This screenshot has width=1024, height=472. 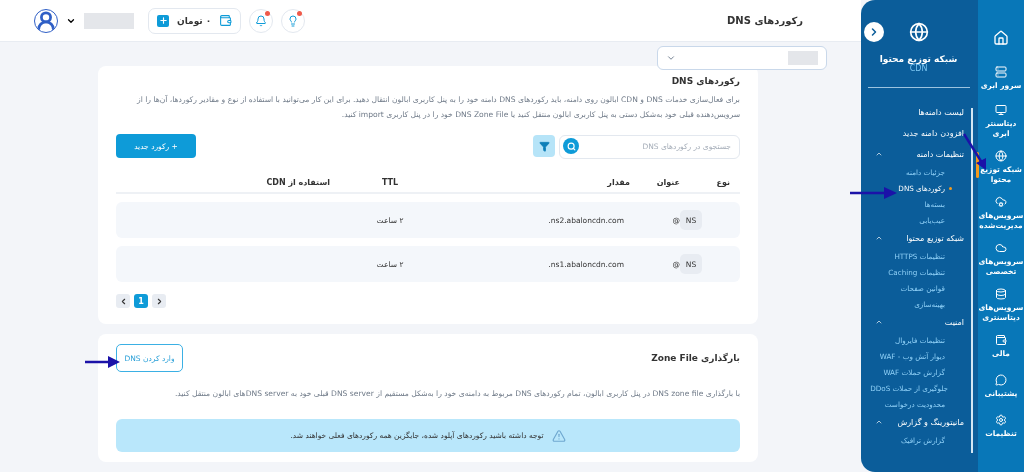 I want to click on plus-icon, so click(x=163, y=20).